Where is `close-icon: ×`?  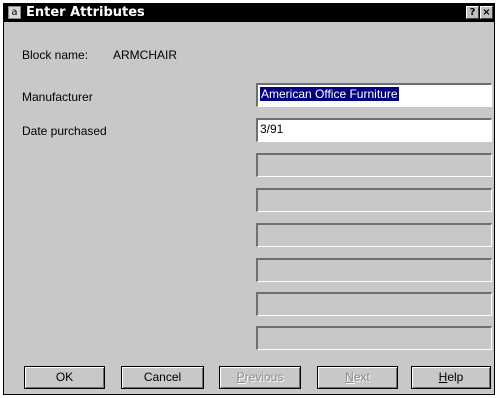
close-icon: × is located at coordinates (486, 12).